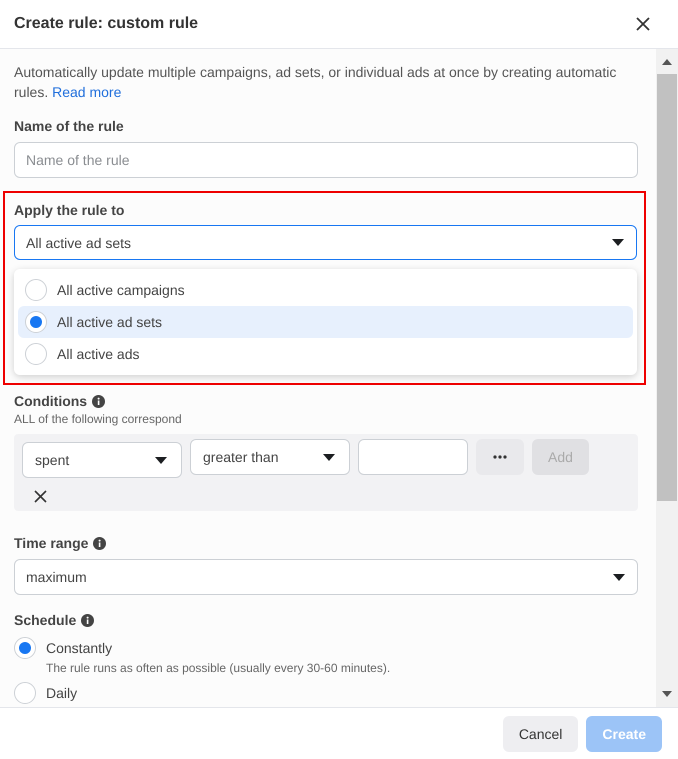  What do you see at coordinates (540, 734) in the screenshot?
I see `cancel-button: Cancel` at bounding box center [540, 734].